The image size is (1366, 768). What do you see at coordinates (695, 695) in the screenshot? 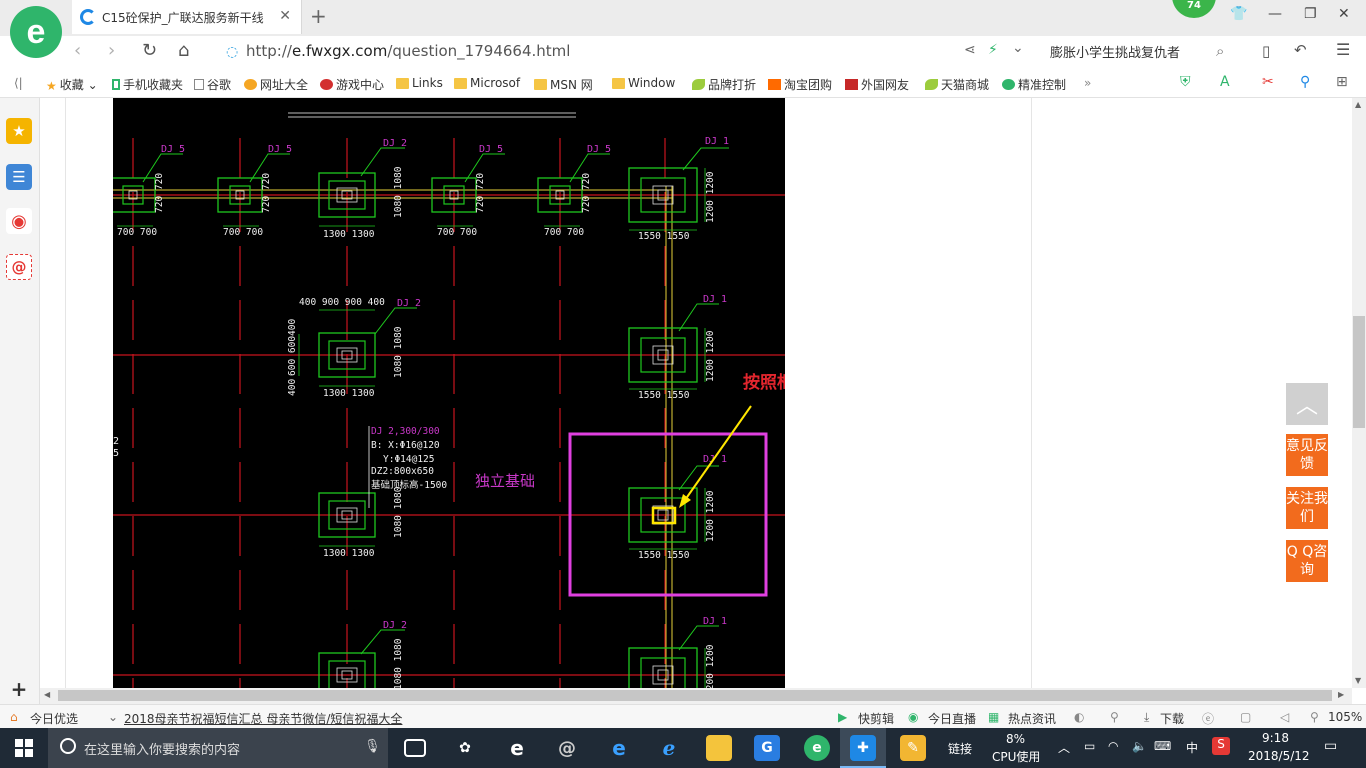
I see `horizontal-scroll-thumb` at bounding box center [695, 695].